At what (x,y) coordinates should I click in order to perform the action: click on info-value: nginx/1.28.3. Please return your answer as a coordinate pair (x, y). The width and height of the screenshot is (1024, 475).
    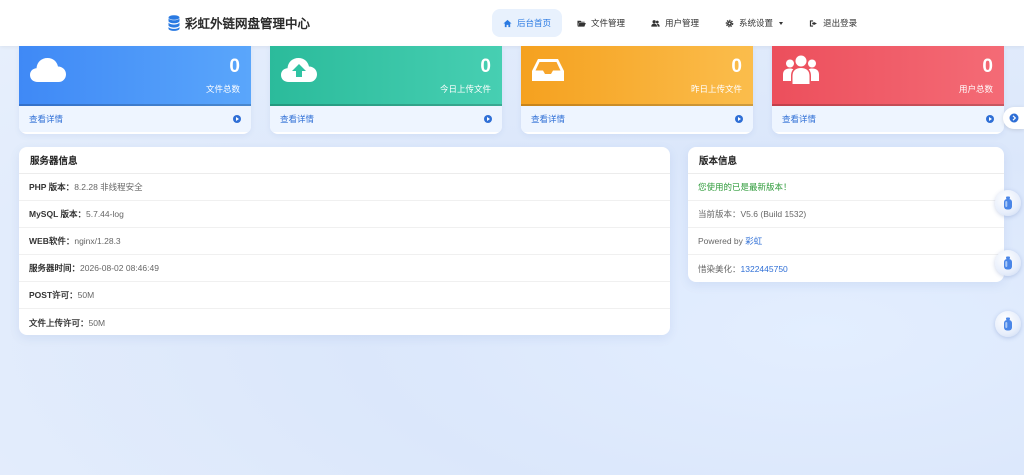
    Looking at the image, I should click on (97, 241).